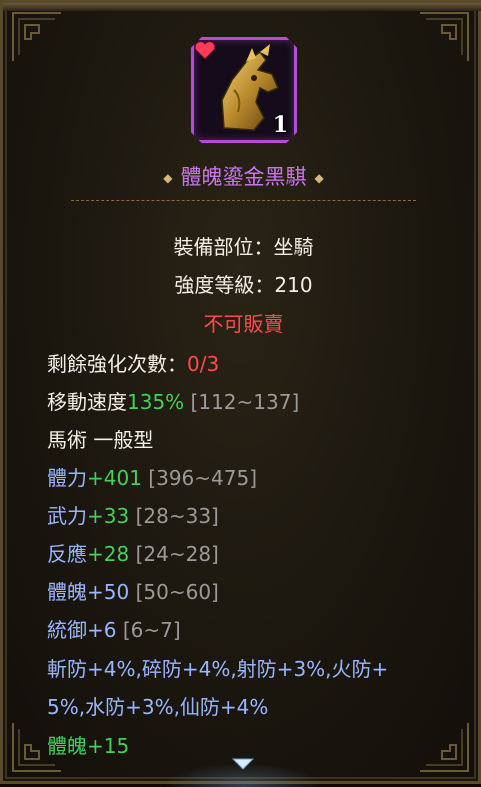 The image size is (481, 787). Describe the element at coordinates (203, 478) in the screenshot. I see `stat-range: [396~475]` at that location.